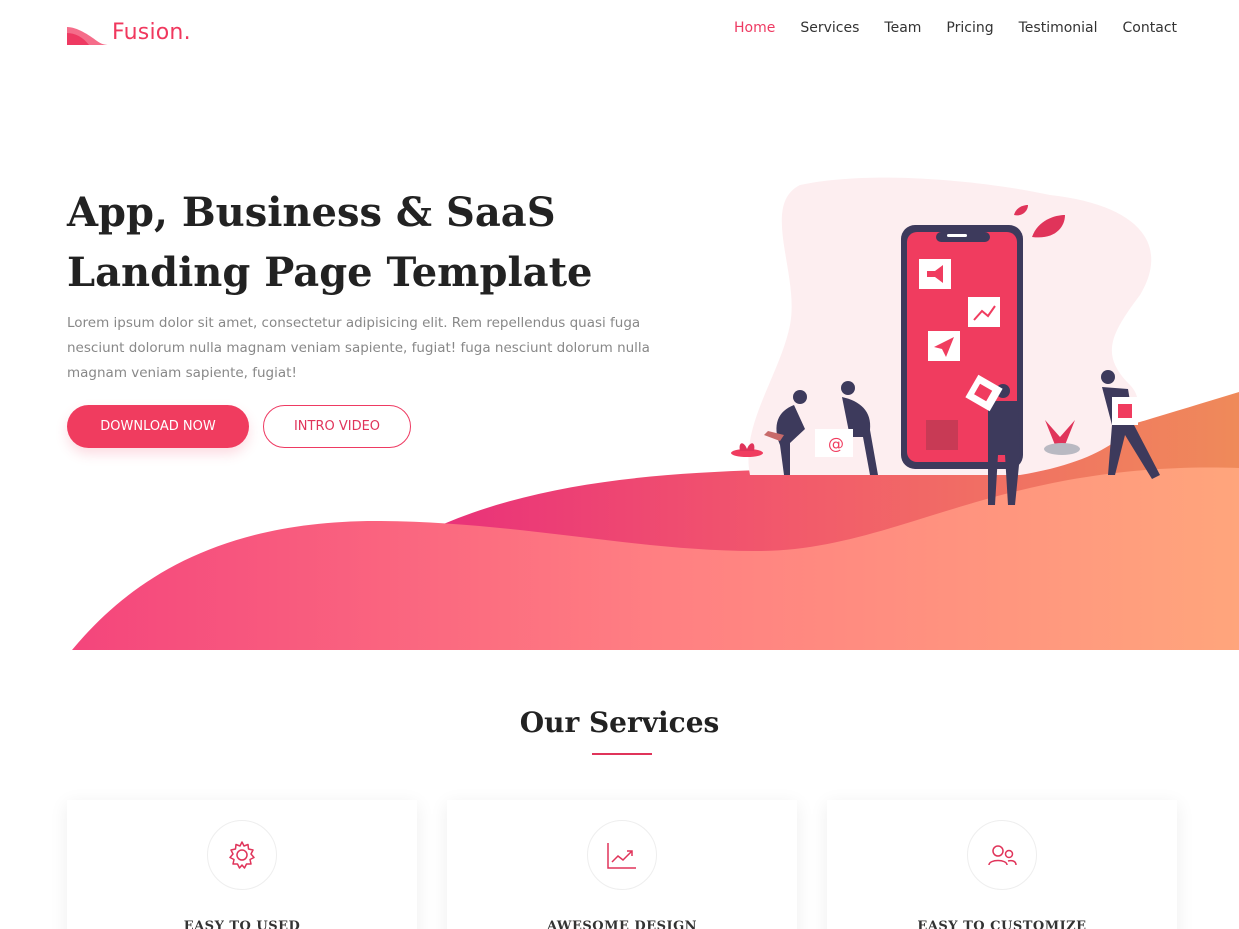  I want to click on service-card-easy-to-customize: EASY TO CUSTOMIZE, so click(1002, 864).